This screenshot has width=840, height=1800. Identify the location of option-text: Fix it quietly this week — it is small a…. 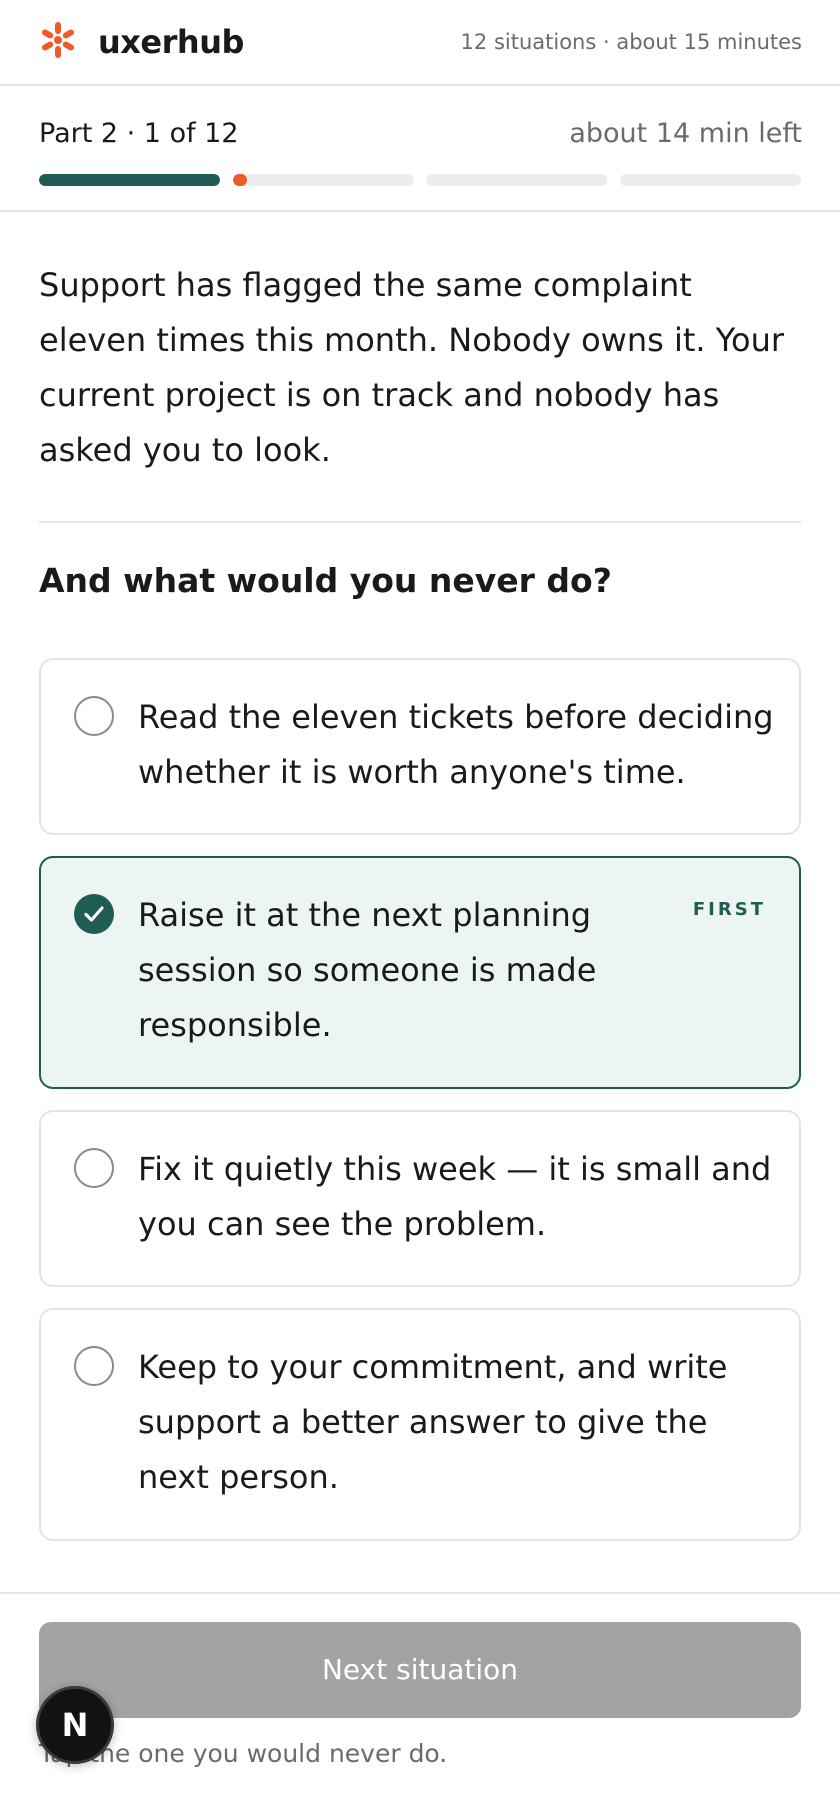
(455, 1196).